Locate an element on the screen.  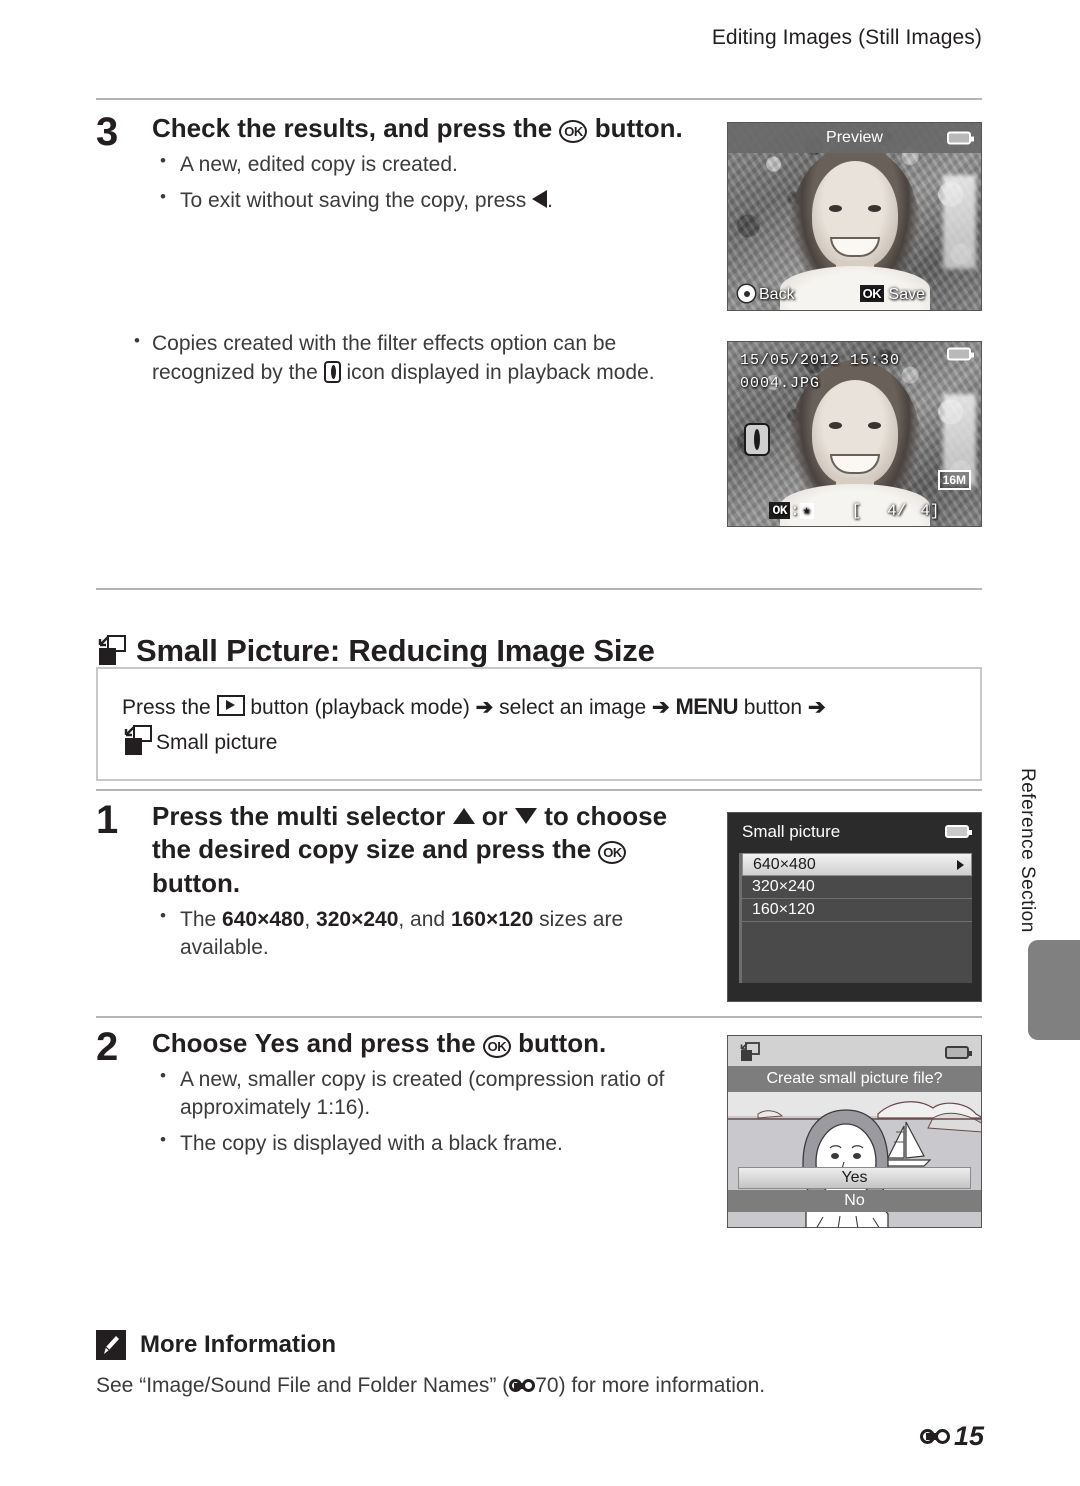
menu-item-label: 640×480 is located at coordinates (784, 864).